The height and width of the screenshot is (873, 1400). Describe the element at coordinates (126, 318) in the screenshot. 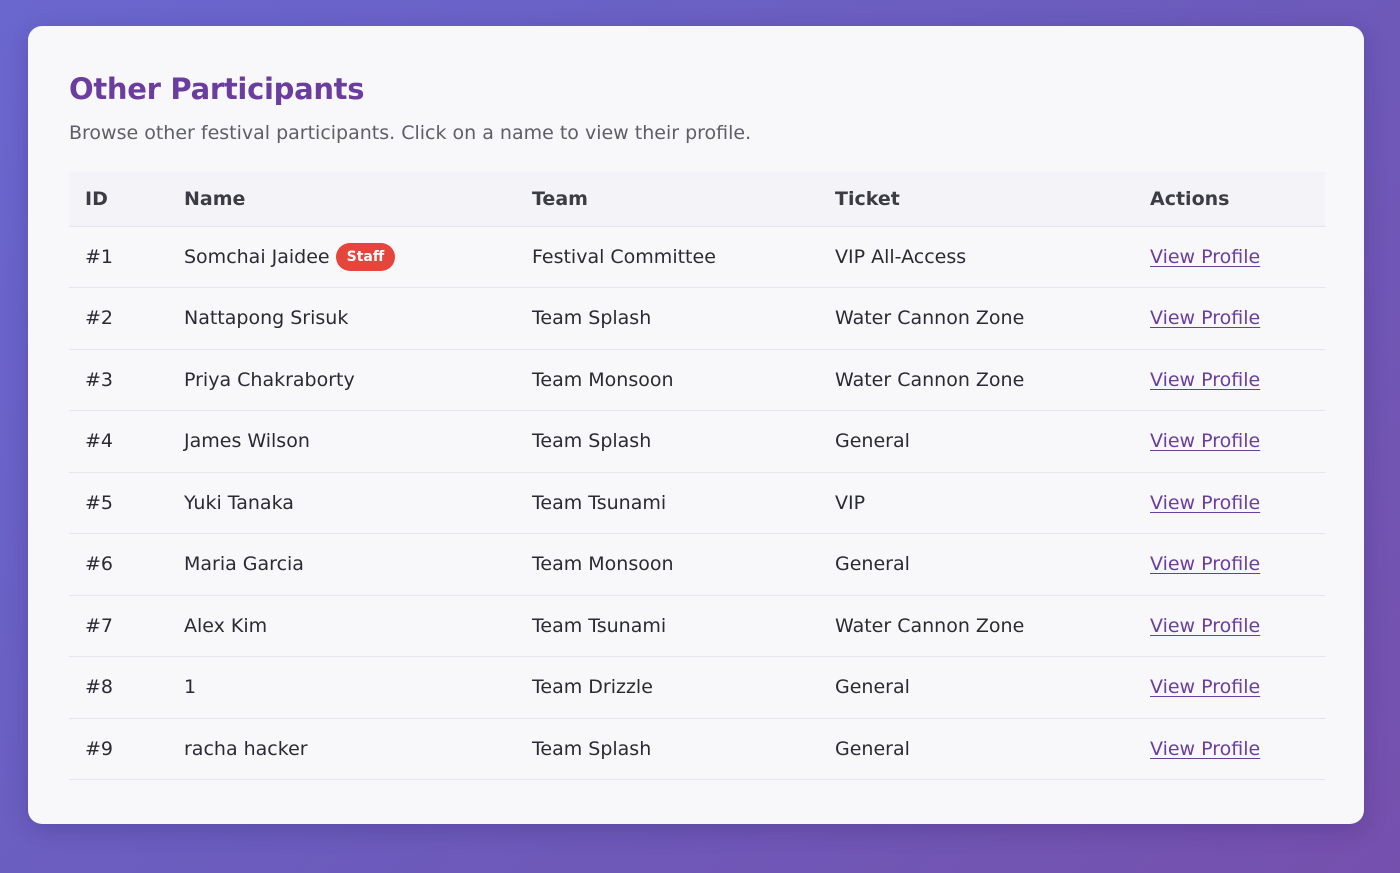

I see `row-id: #2` at that location.